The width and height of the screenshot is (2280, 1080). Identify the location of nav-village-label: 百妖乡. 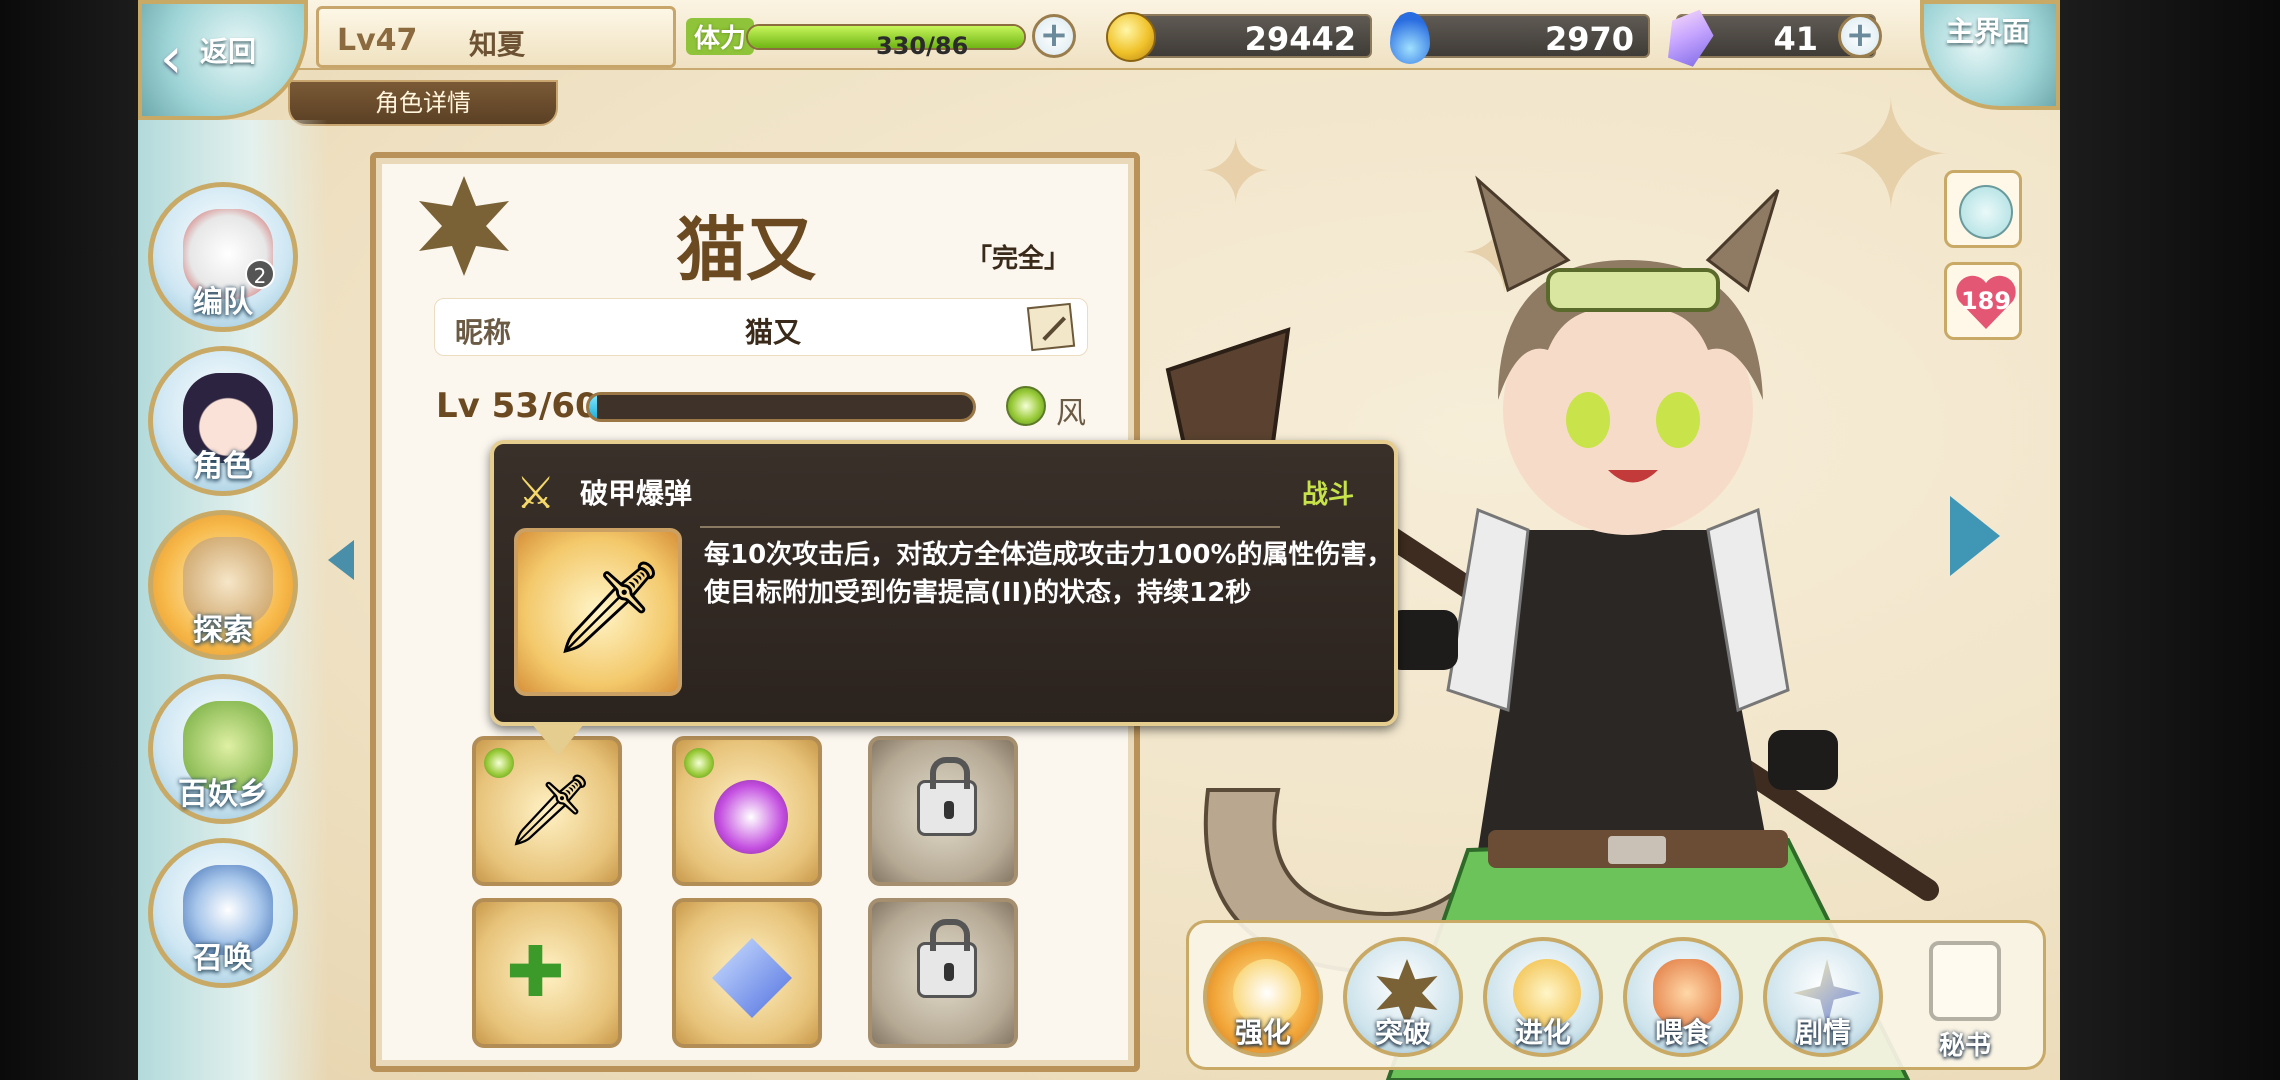
(223, 794).